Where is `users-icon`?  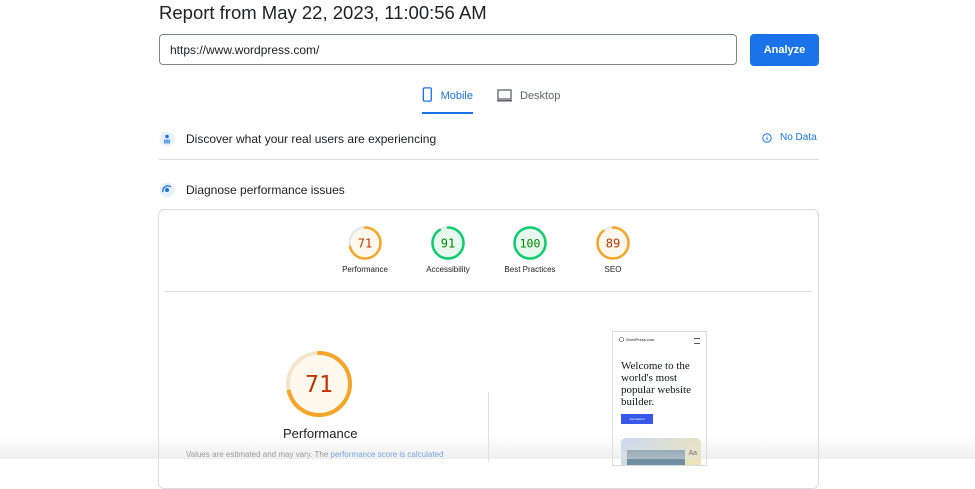 users-icon is located at coordinates (167, 139).